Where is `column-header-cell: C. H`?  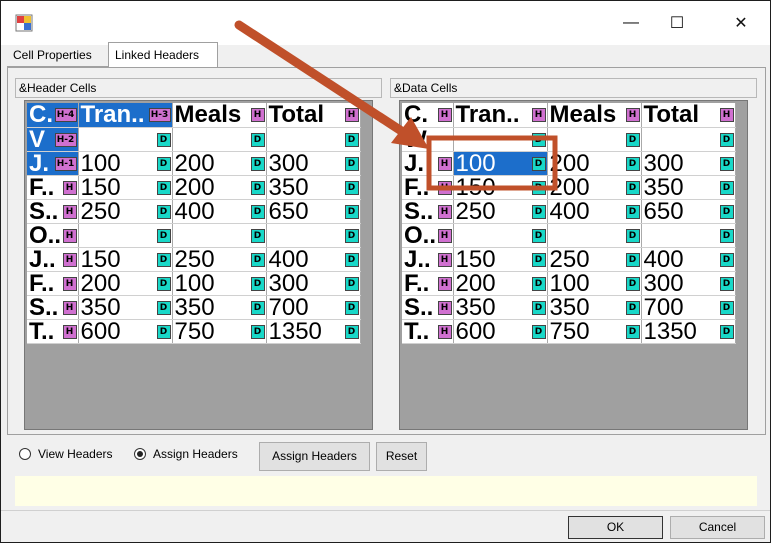 column-header-cell: C. H is located at coordinates (428, 115).